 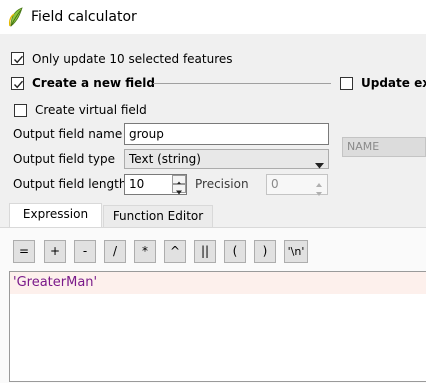 What do you see at coordinates (91, 110) in the screenshot?
I see `create-virtual-field-label: Create virtual field` at bounding box center [91, 110].